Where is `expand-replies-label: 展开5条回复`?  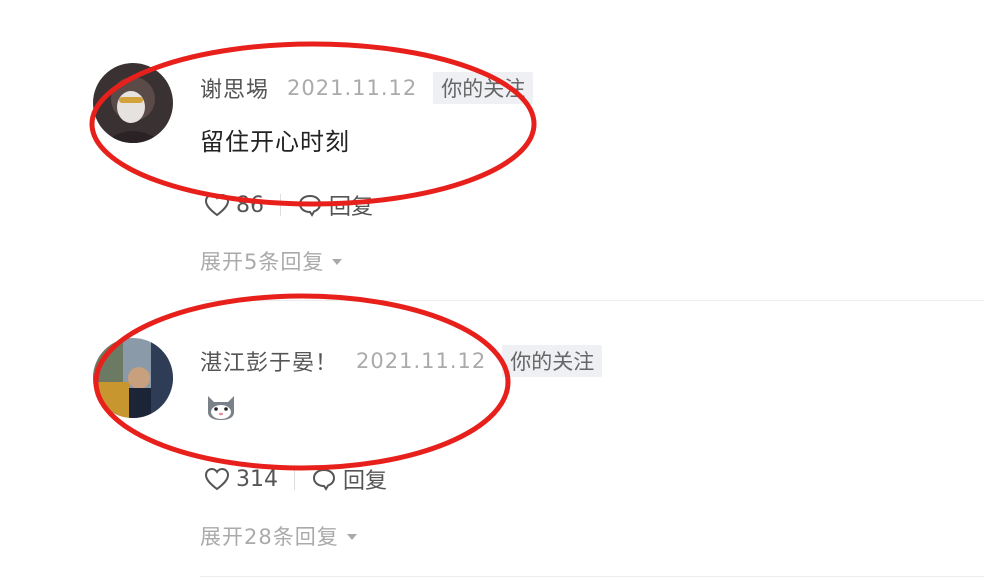
expand-replies-label: 展开5条回复 is located at coordinates (262, 262).